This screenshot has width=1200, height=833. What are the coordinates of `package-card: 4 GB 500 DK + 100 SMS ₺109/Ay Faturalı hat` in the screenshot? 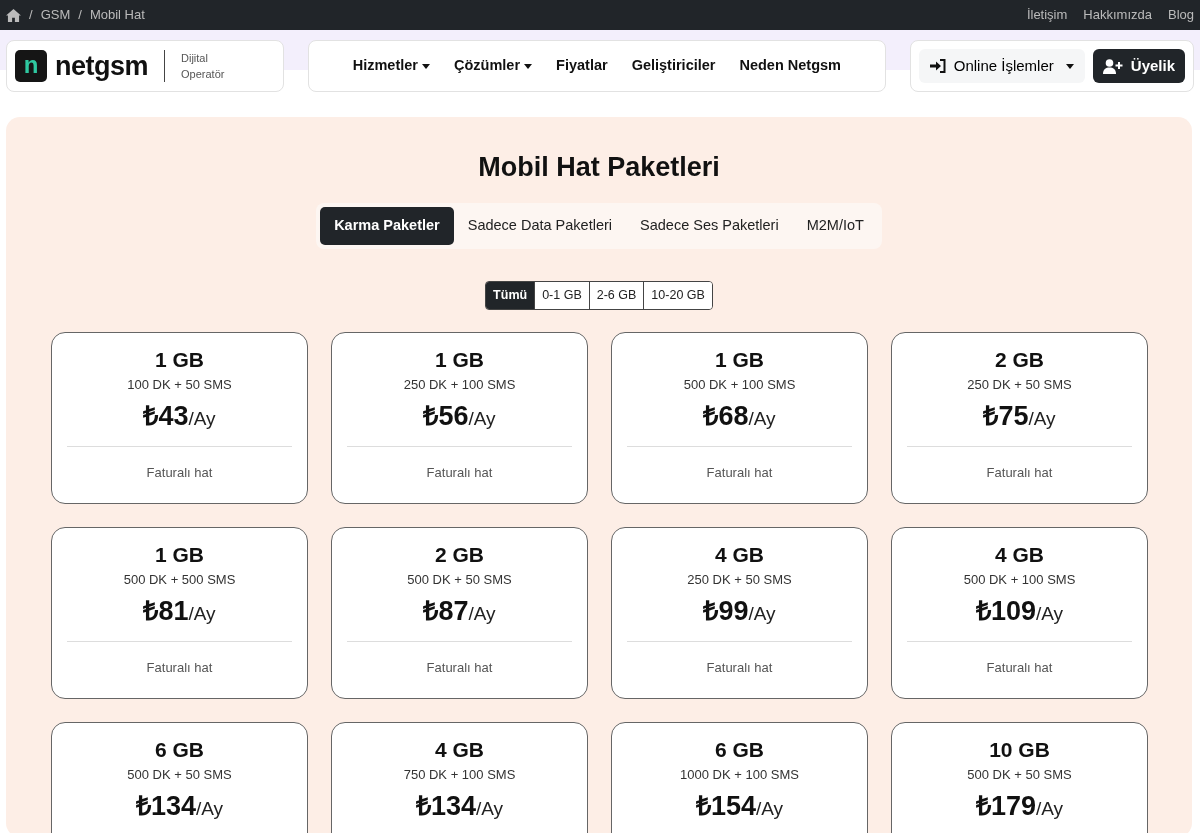 It's located at (1019, 612).